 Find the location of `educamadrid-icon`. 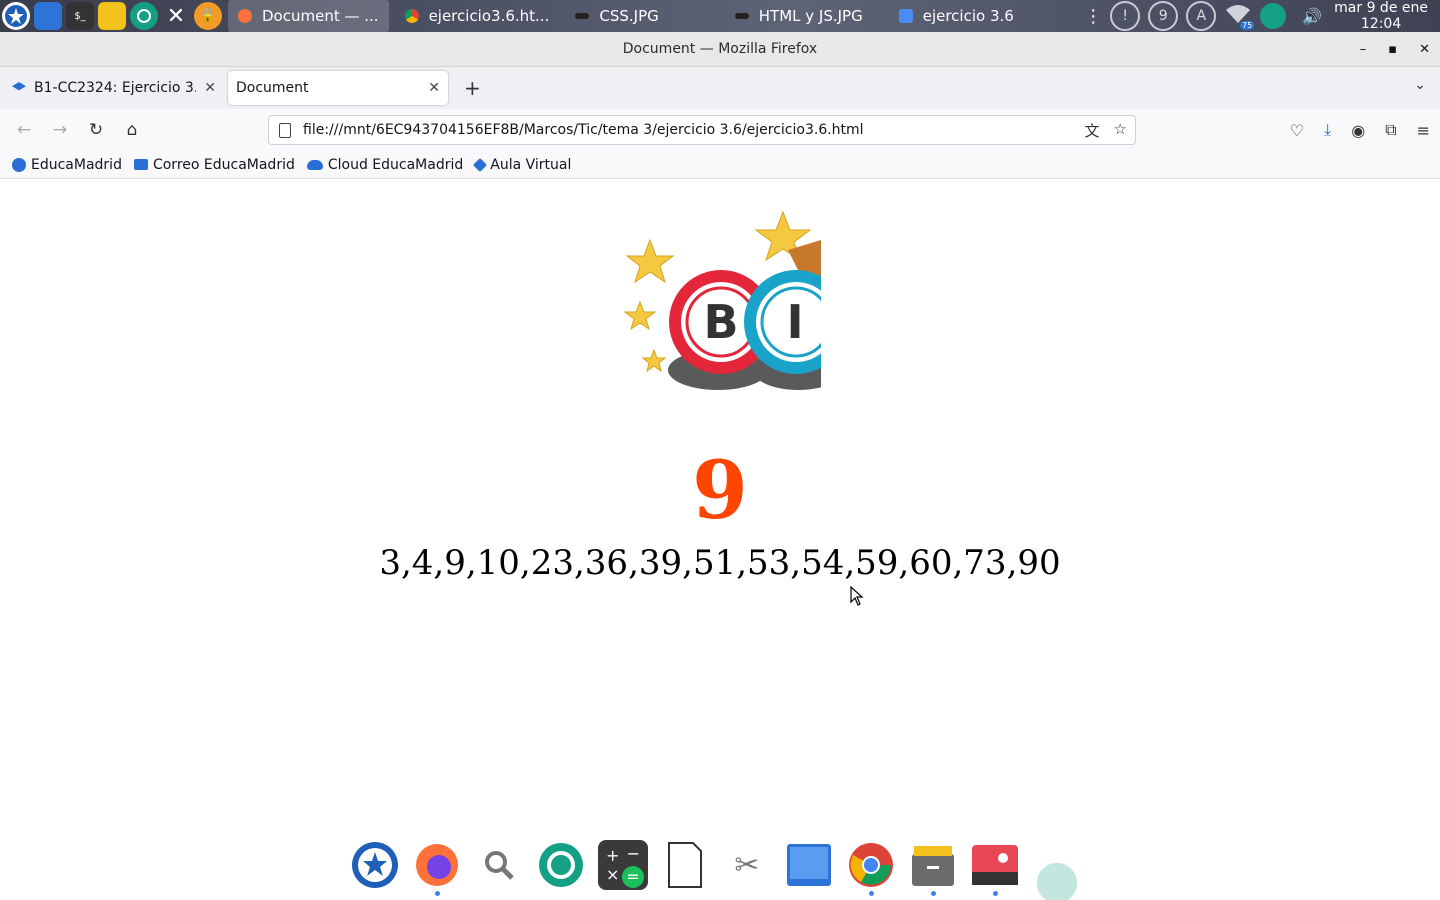

educamadrid-icon is located at coordinates (19, 164).